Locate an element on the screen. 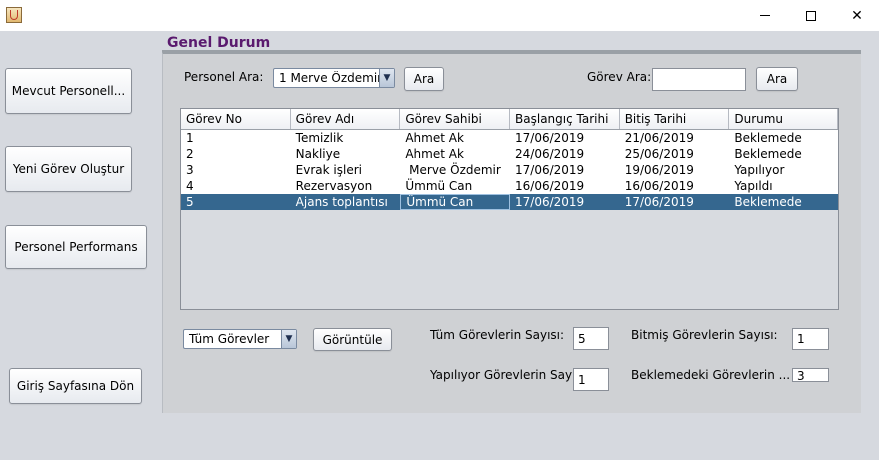 This screenshot has width=879, height=460. cell-end-date: 19/06/2019 is located at coordinates (659, 170).